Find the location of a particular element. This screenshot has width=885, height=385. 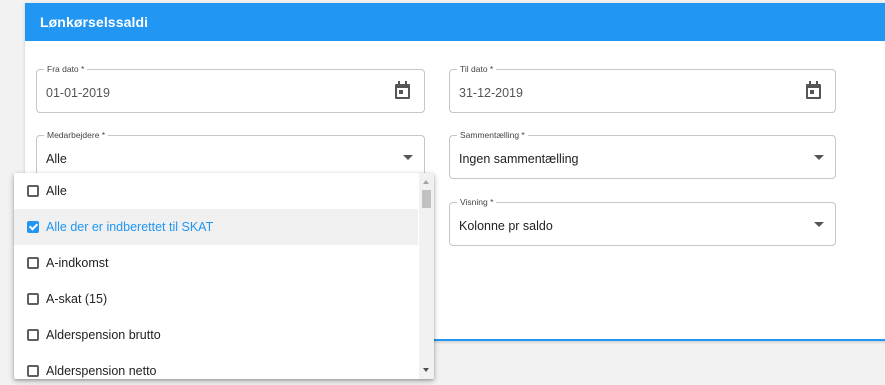

summation-value: Ingen sammentælling is located at coordinates (519, 159).